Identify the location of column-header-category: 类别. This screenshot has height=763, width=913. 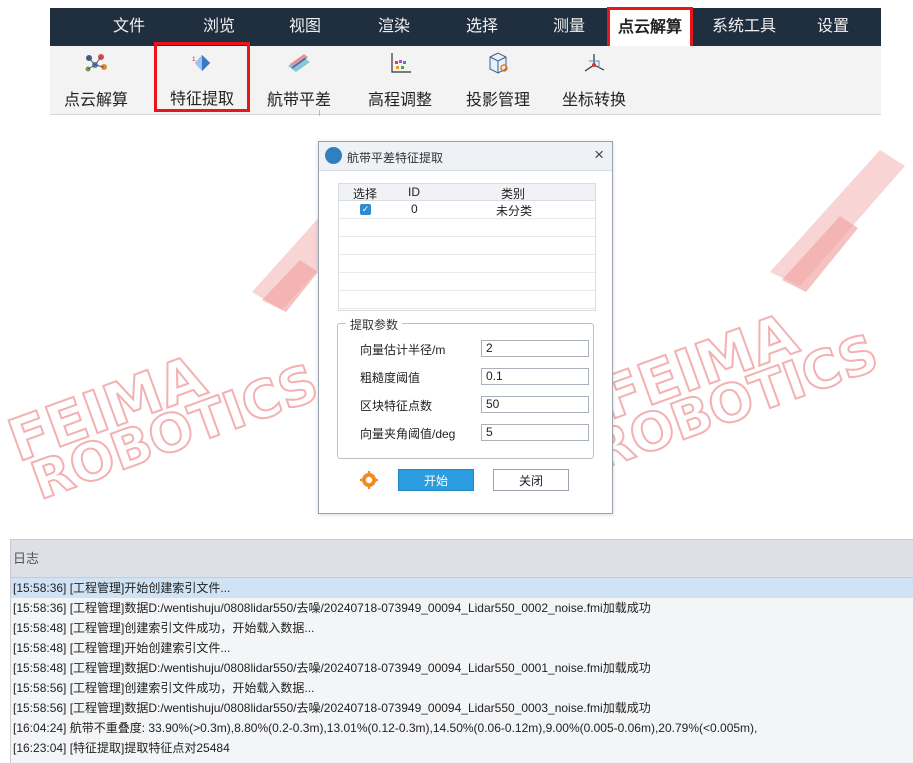
(513, 193).